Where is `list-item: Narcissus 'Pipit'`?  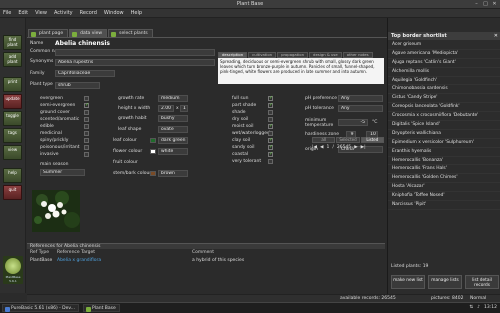 list-item: Narcissus 'Pipit' is located at coordinates (444, 205).